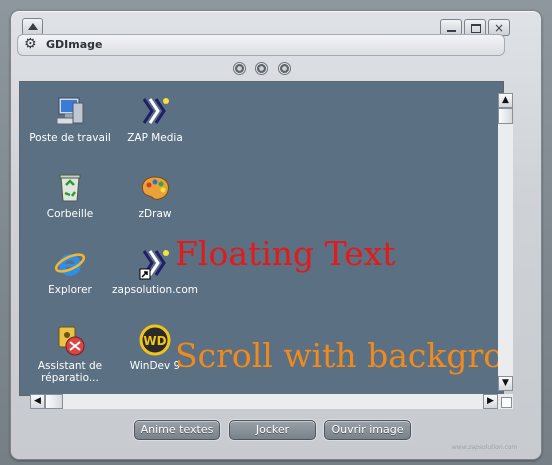  What do you see at coordinates (505, 116) in the screenshot?
I see `vertical-scroll-thumb` at bounding box center [505, 116].